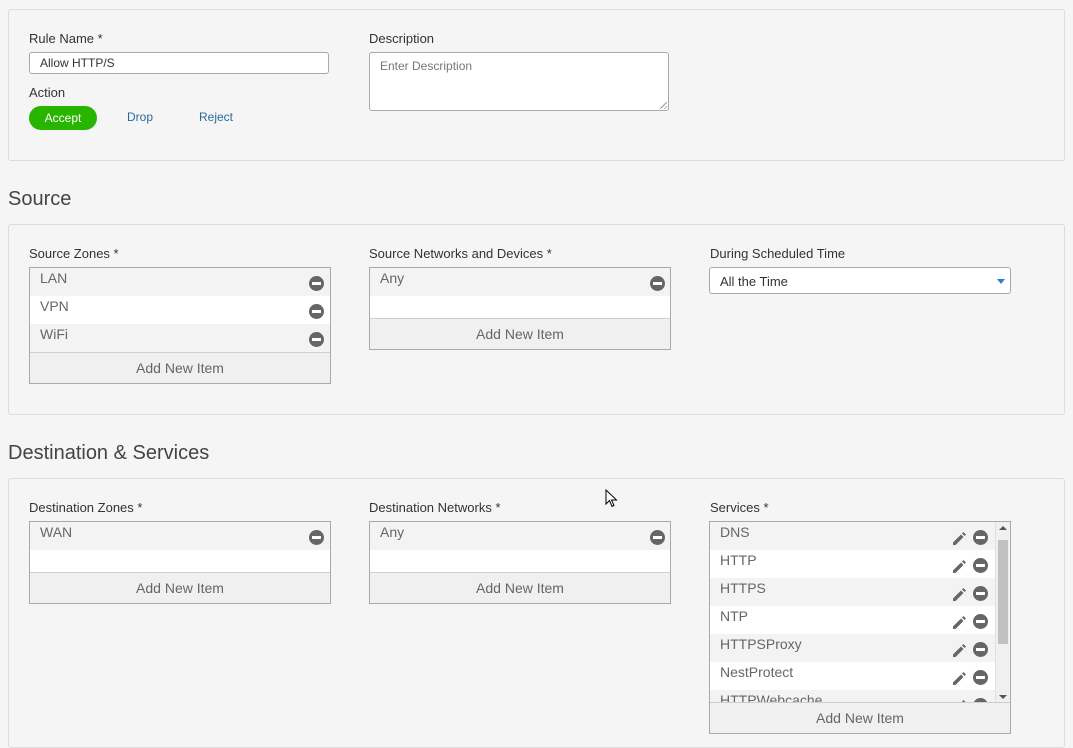  What do you see at coordinates (853, 592) in the screenshot?
I see `list-item: HTTPS` at bounding box center [853, 592].